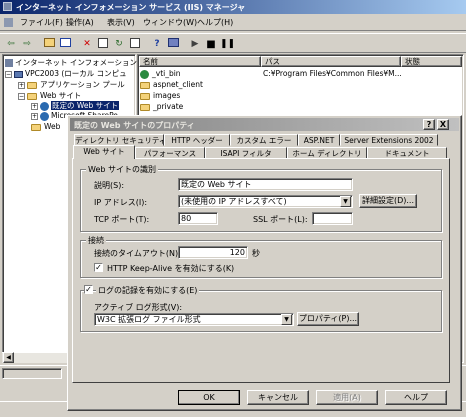  I want to click on status-cell, so click(32, 373).